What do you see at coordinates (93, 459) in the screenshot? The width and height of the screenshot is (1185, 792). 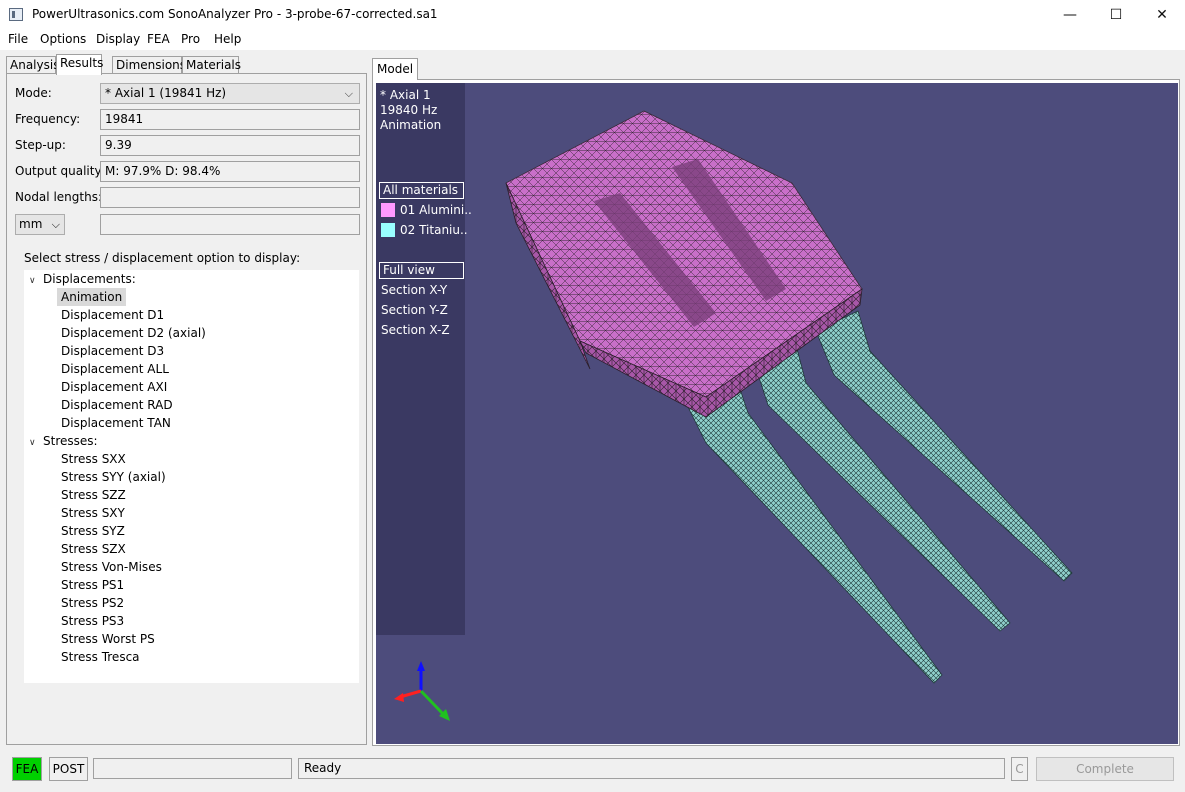 I see `tree-item: Stress SXX` at bounding box center [93, 459].